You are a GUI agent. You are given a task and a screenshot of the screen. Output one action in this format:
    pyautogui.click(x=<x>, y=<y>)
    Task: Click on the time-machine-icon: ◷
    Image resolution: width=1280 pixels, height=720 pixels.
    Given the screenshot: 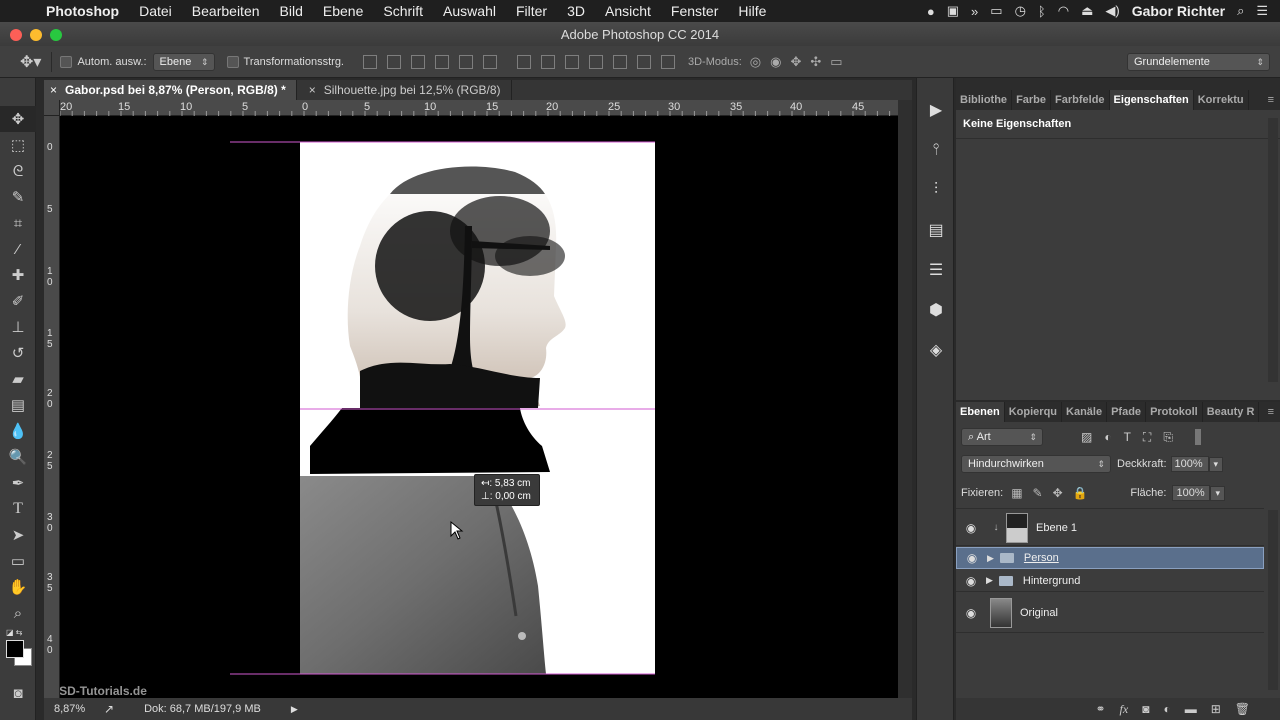 What is the action you would take?
    pyautogui.click(x=1020, y=11)
    